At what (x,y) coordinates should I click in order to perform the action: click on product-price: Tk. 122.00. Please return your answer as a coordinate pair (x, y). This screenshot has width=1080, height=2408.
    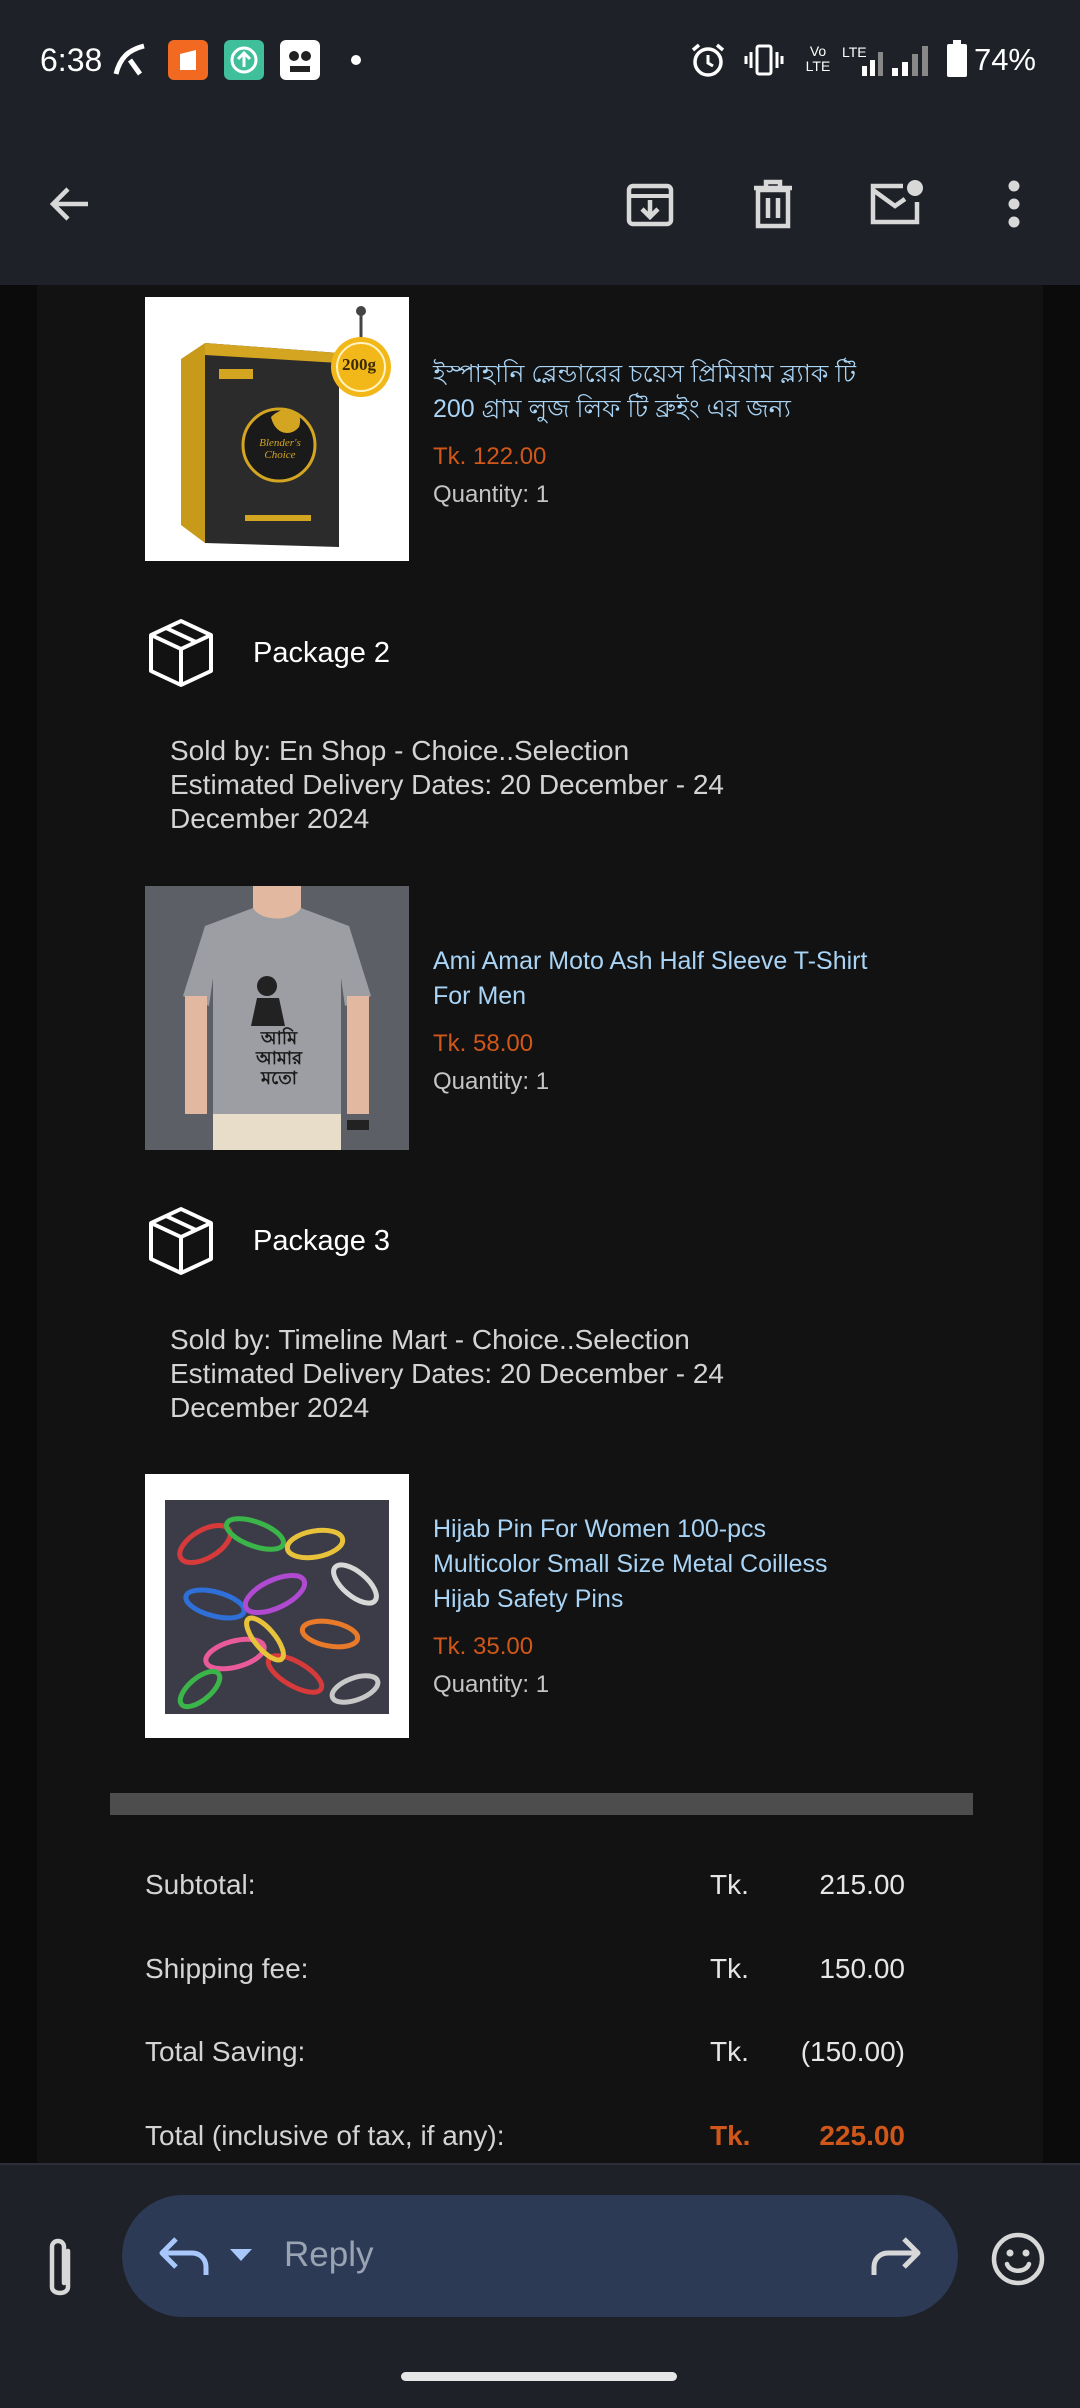
    Looking at the image, I should click on (490, 456).